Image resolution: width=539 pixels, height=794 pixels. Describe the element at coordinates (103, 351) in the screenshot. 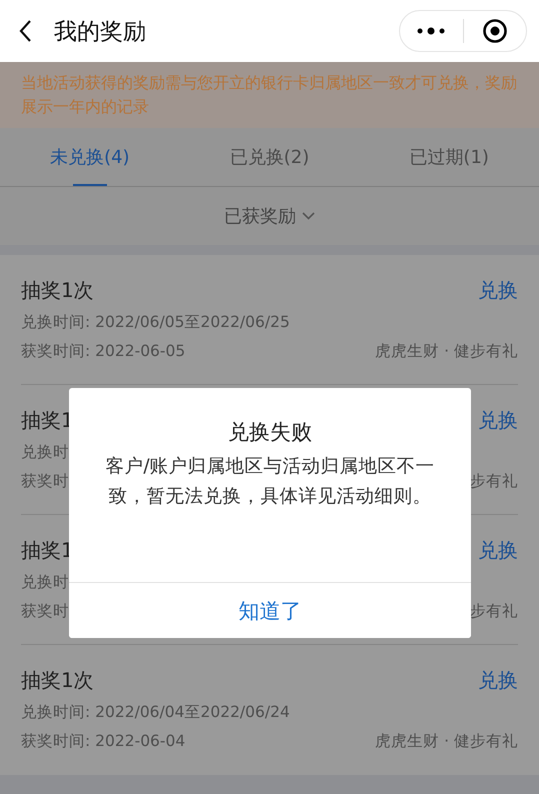

I see `won-date: 获奖时间: 2022-06-05` at that location.